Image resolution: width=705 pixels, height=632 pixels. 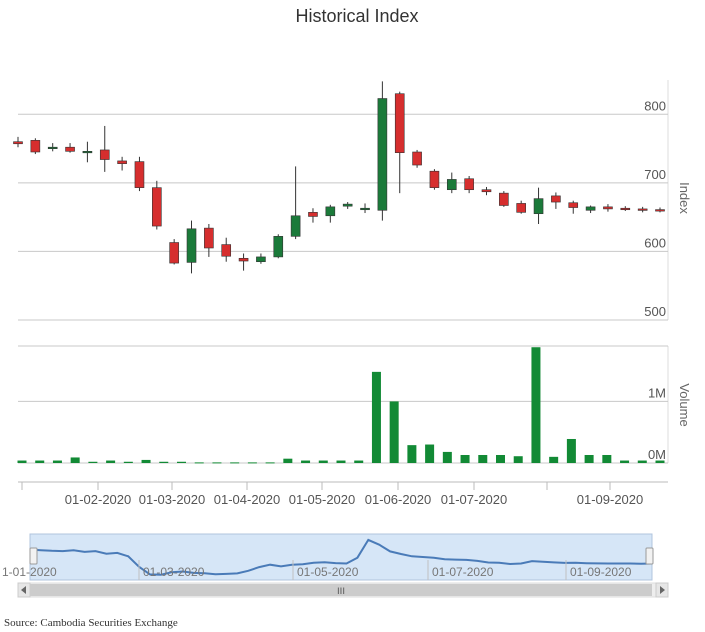 What do you see at coordinates (610, 499) in the screenshot?
I see `x-tick-label: 01-09-2020` at bounding box center [610, 499].